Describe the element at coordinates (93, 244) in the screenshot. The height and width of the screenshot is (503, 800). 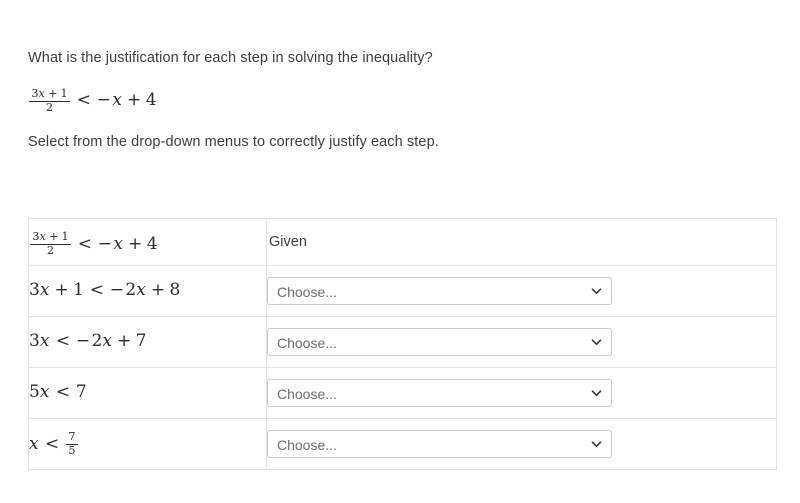
I see `step-expression-1: 3x +1 2 < − x + 4` at that location.